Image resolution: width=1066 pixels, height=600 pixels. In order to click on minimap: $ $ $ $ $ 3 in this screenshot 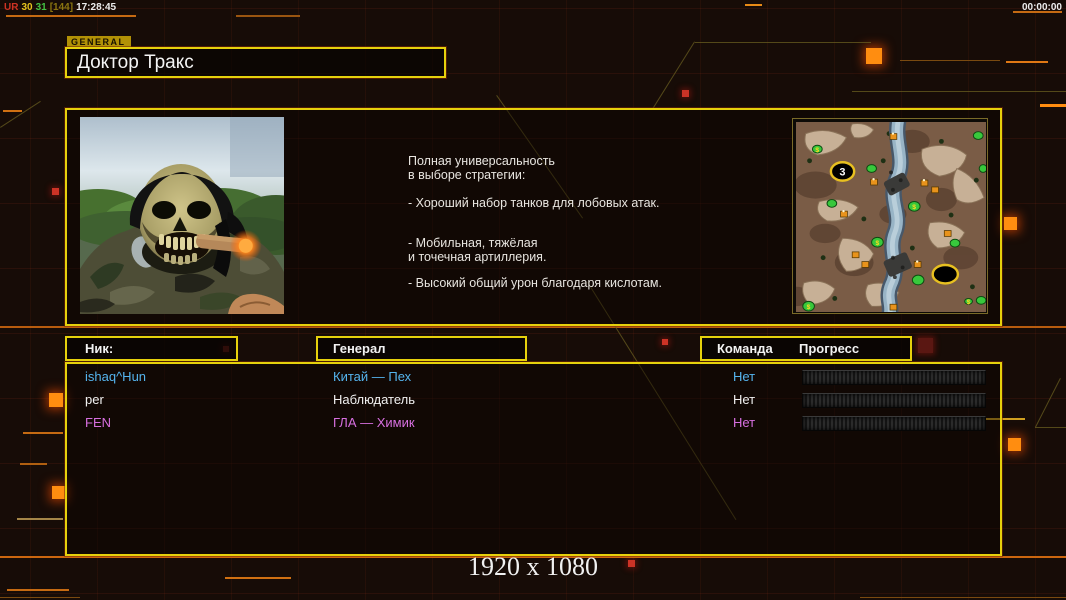, I will do `click(884, 217)`.